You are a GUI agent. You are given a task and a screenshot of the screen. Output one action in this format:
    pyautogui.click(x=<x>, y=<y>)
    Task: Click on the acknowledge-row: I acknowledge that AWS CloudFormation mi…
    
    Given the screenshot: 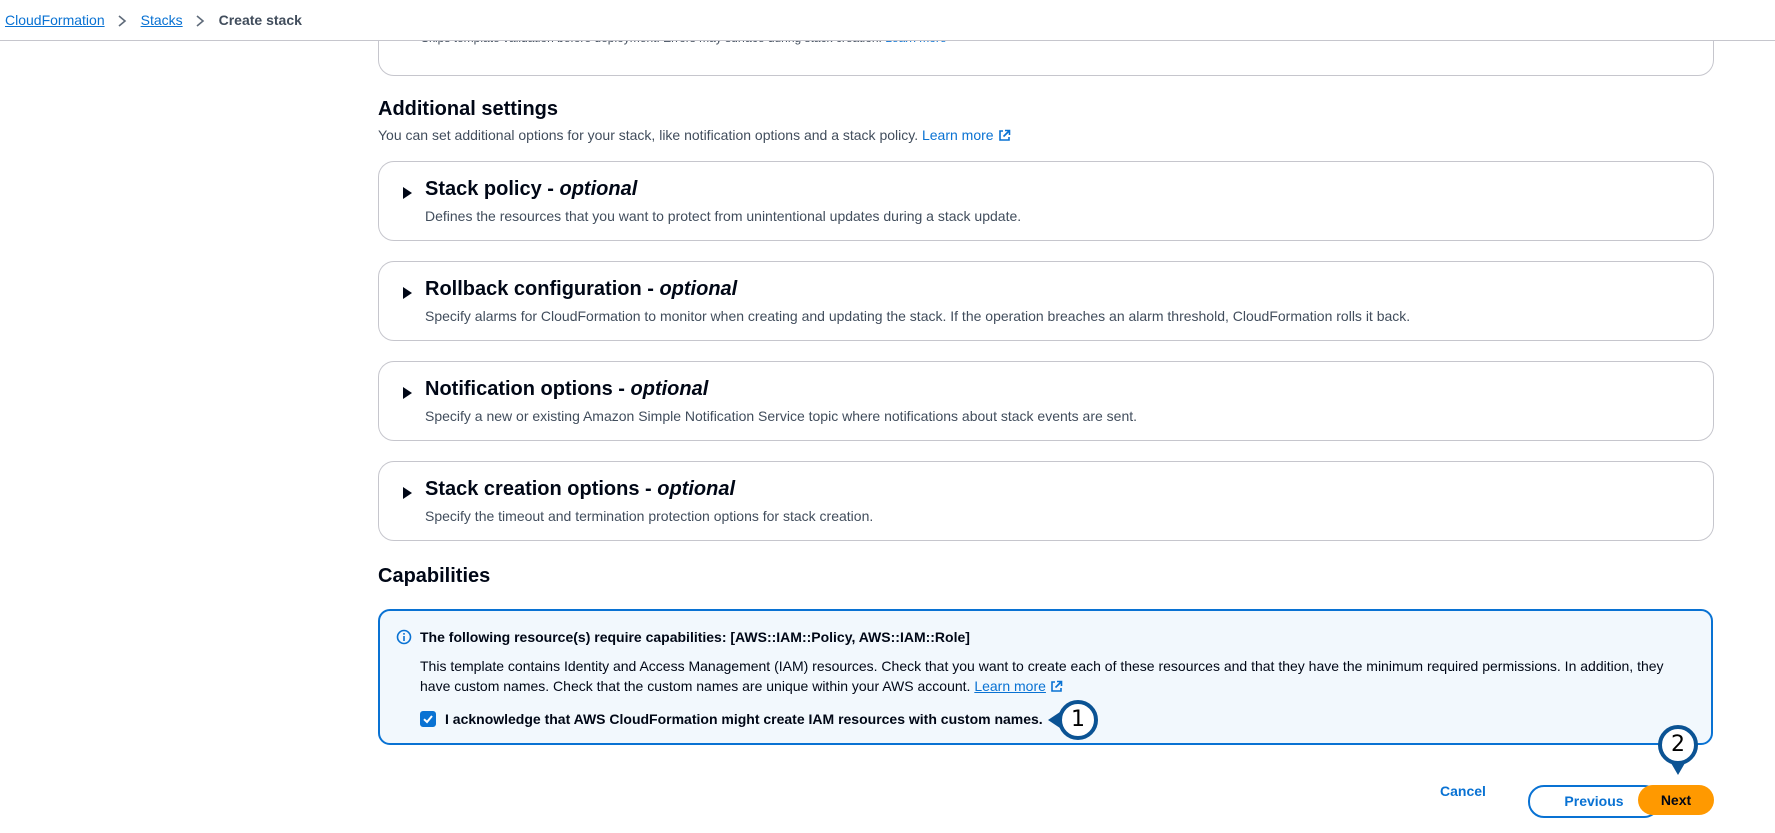 What is the action you would take?
    pyautogui.click(x=731, y=719)
    